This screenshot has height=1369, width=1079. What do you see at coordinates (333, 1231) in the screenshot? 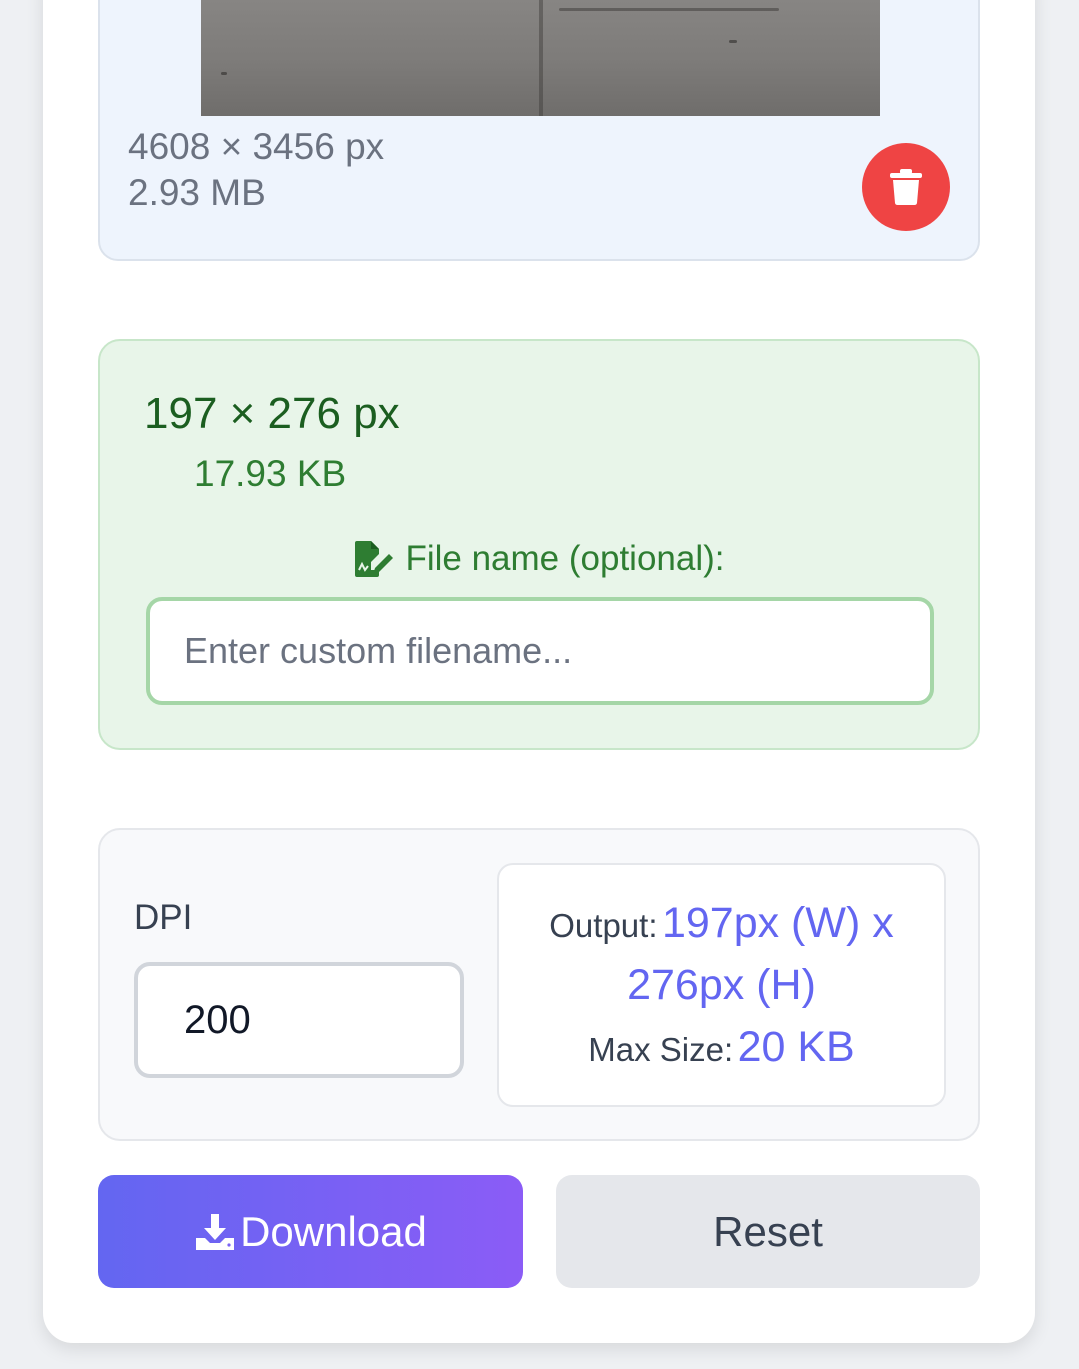
I see `download-label: Download` at bounding box center [333, 1231].